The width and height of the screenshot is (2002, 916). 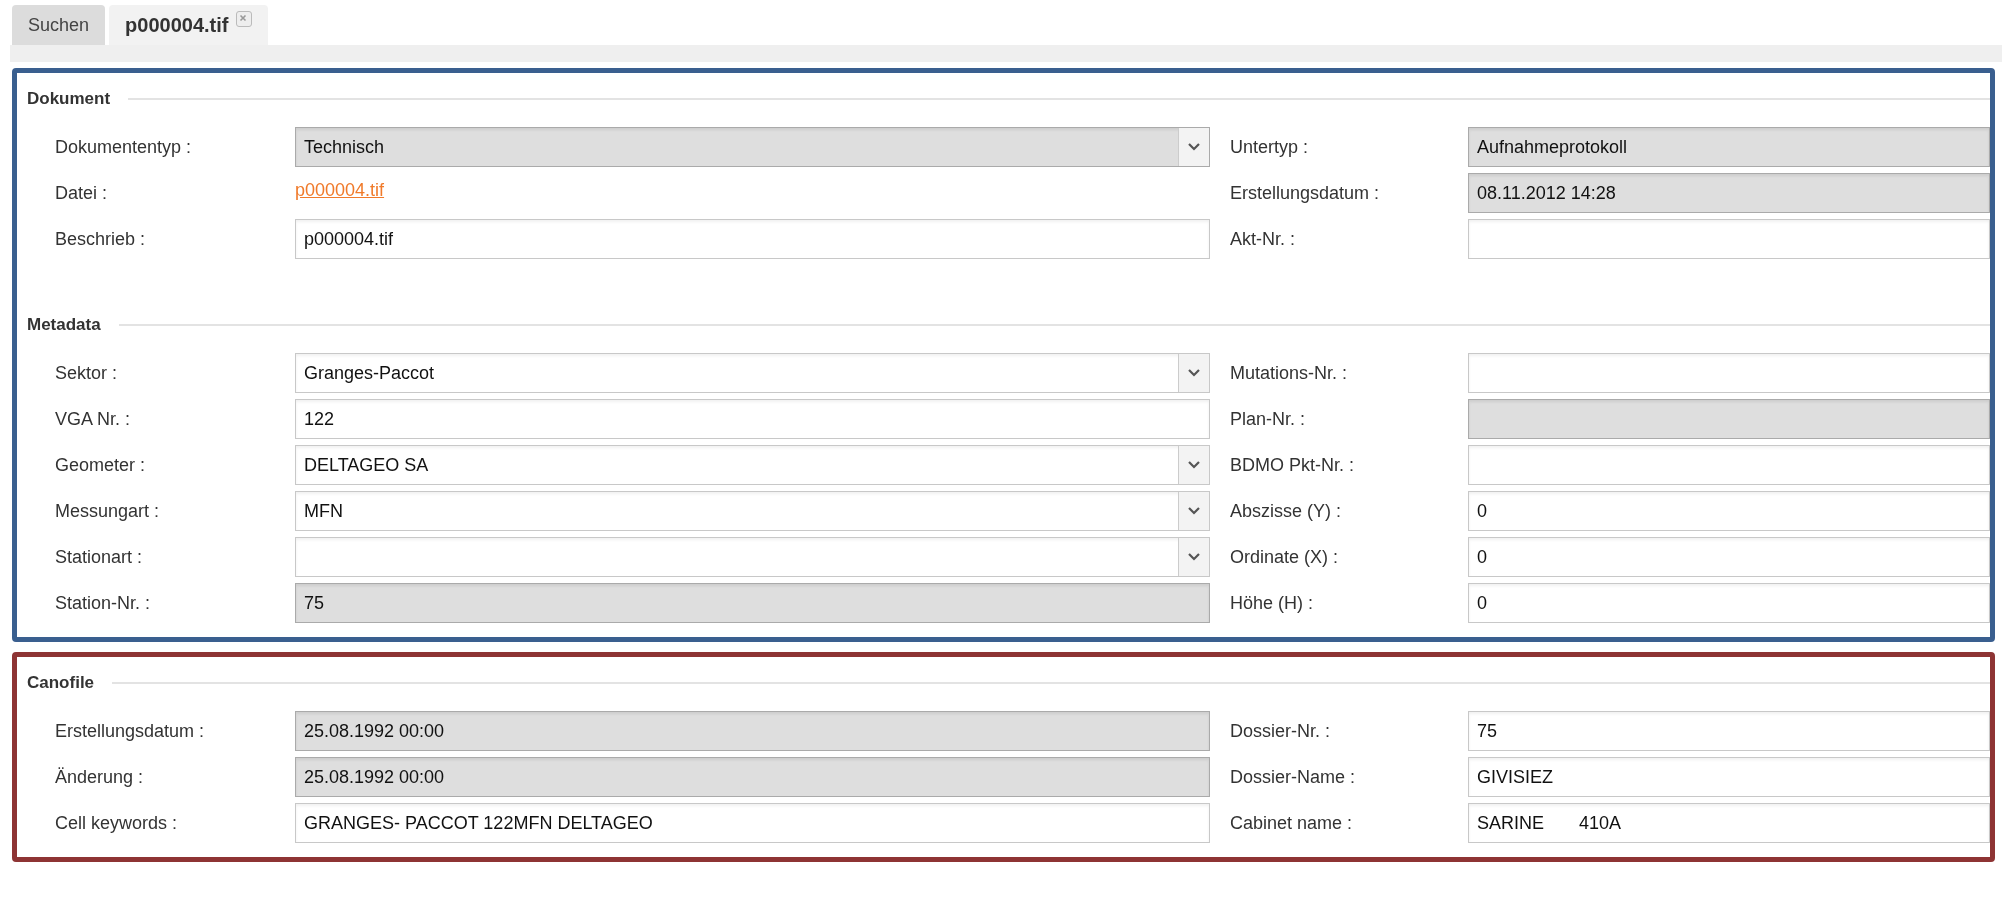 What do you see at coordinates (1289, 373) in the screenshot?
I see `field-label: Mutations-Nr. :` at bounding box center [1289, 373].